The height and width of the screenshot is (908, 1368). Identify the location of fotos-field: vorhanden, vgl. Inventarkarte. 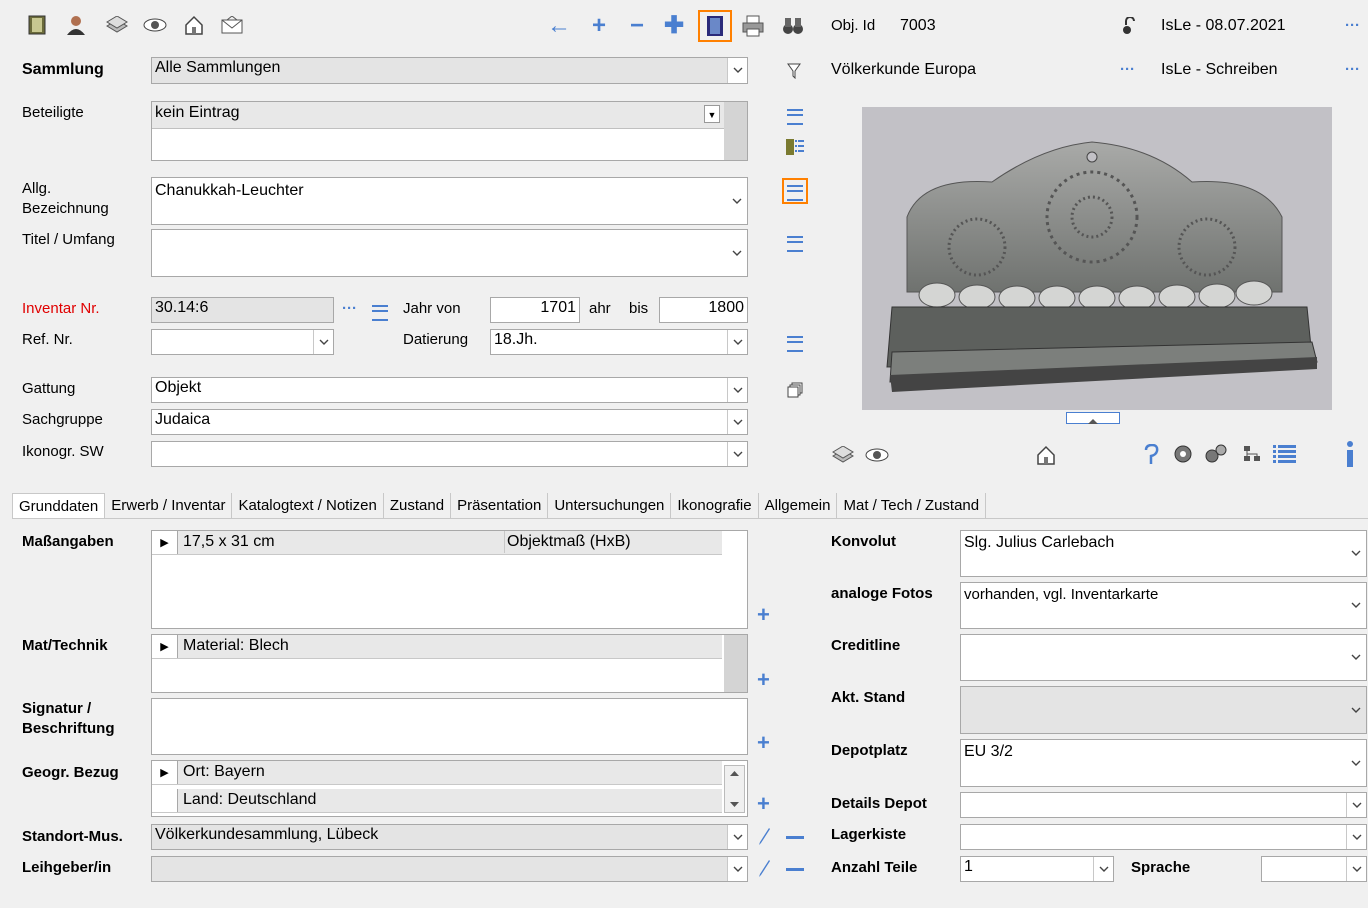
(1163, 605).